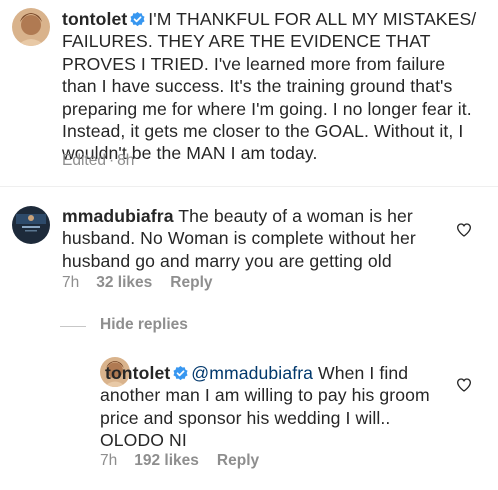 The height and width of the screenshot is (490, 498). What do you see at coordinates (124, 283) in the screenshot?
I see `comment-likes: 32 likes` at bounding box center [124, 283].